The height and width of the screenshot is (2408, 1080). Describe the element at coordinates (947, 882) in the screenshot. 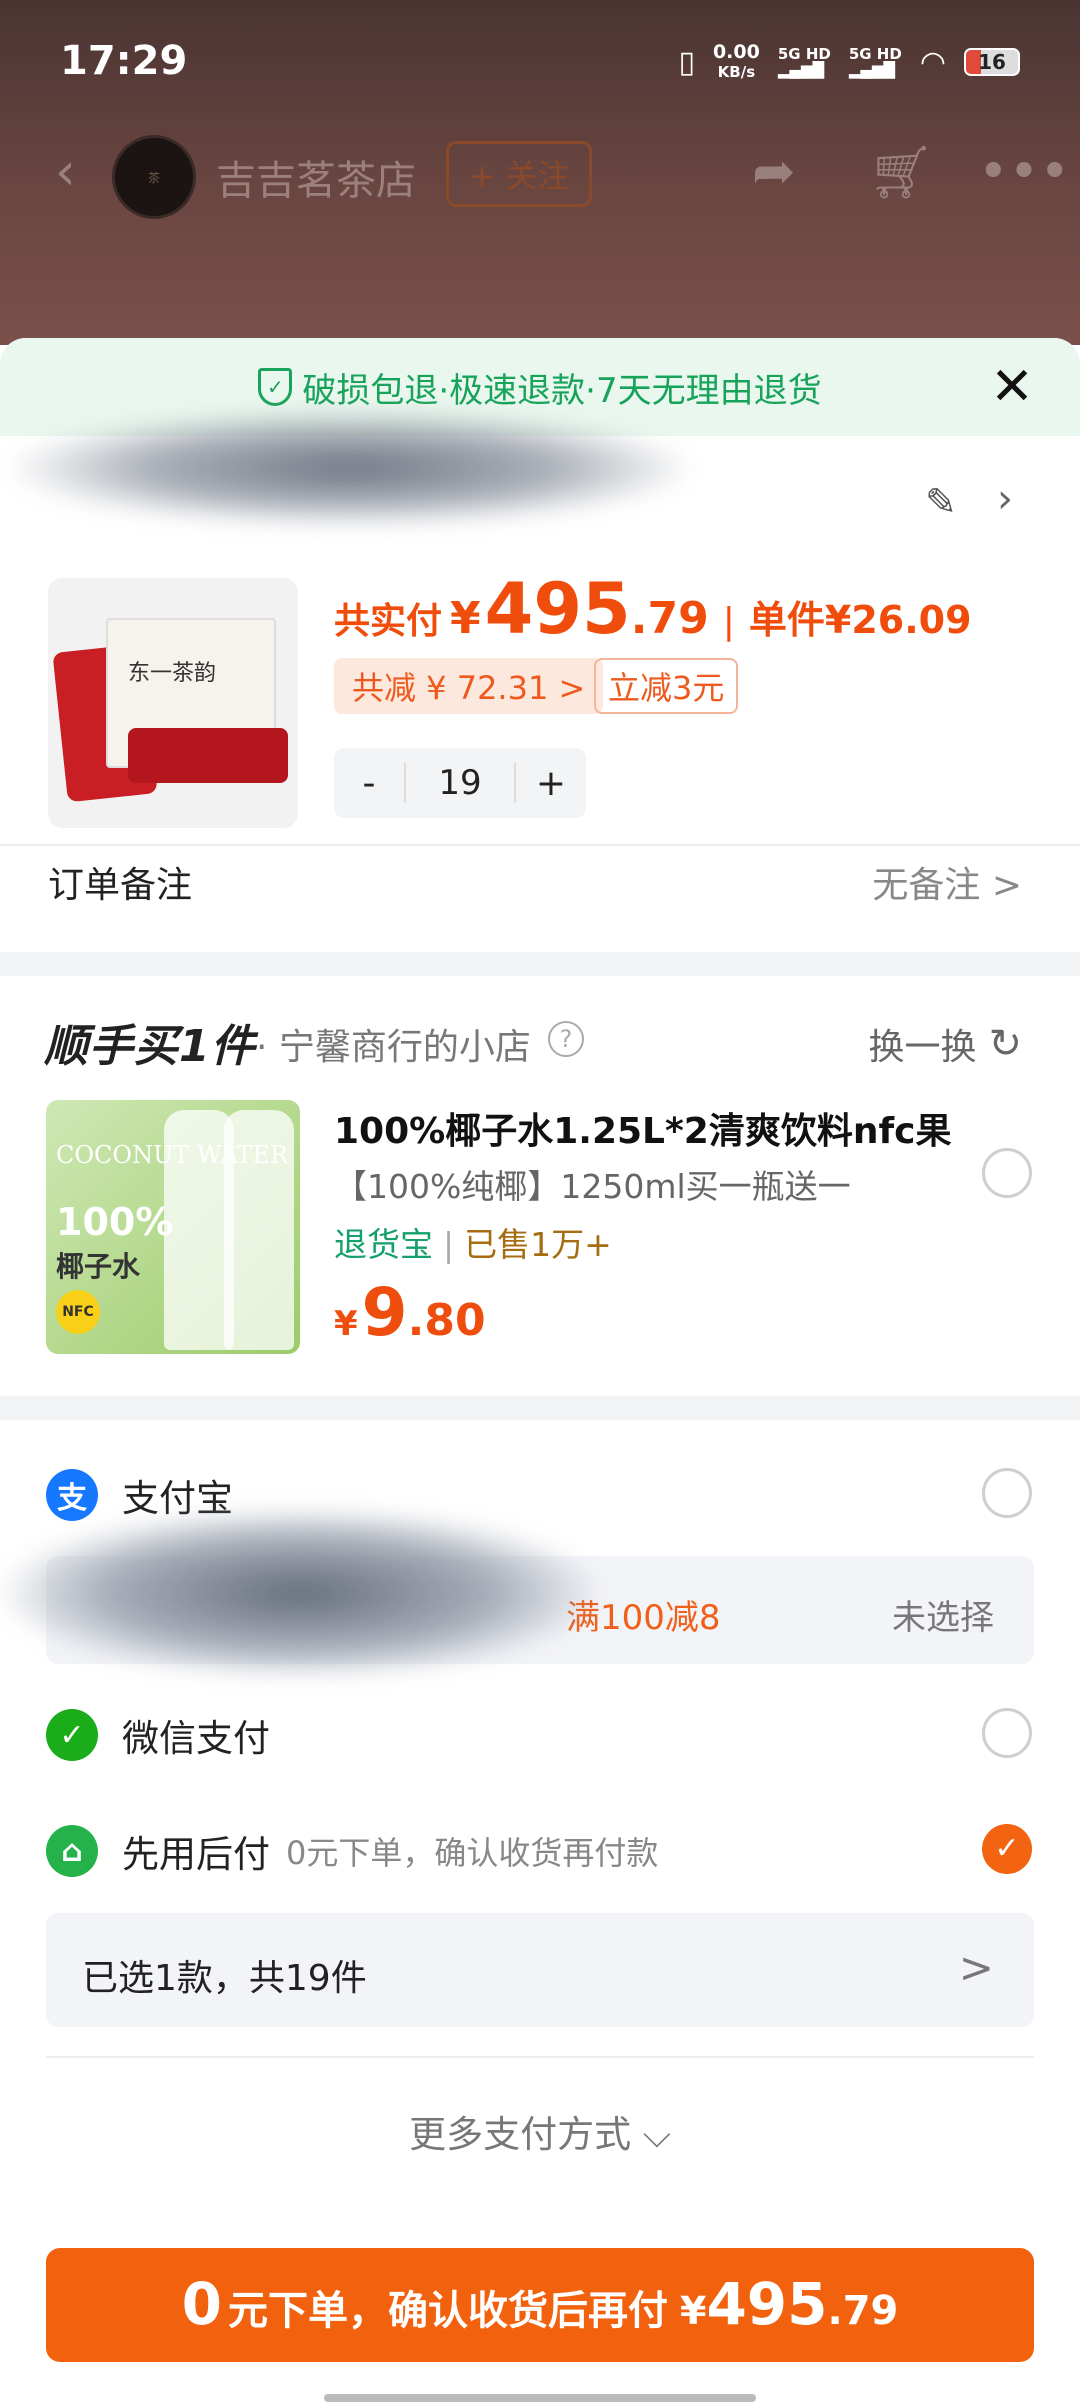

I see `order-note-value: 无备注 >` at that location.